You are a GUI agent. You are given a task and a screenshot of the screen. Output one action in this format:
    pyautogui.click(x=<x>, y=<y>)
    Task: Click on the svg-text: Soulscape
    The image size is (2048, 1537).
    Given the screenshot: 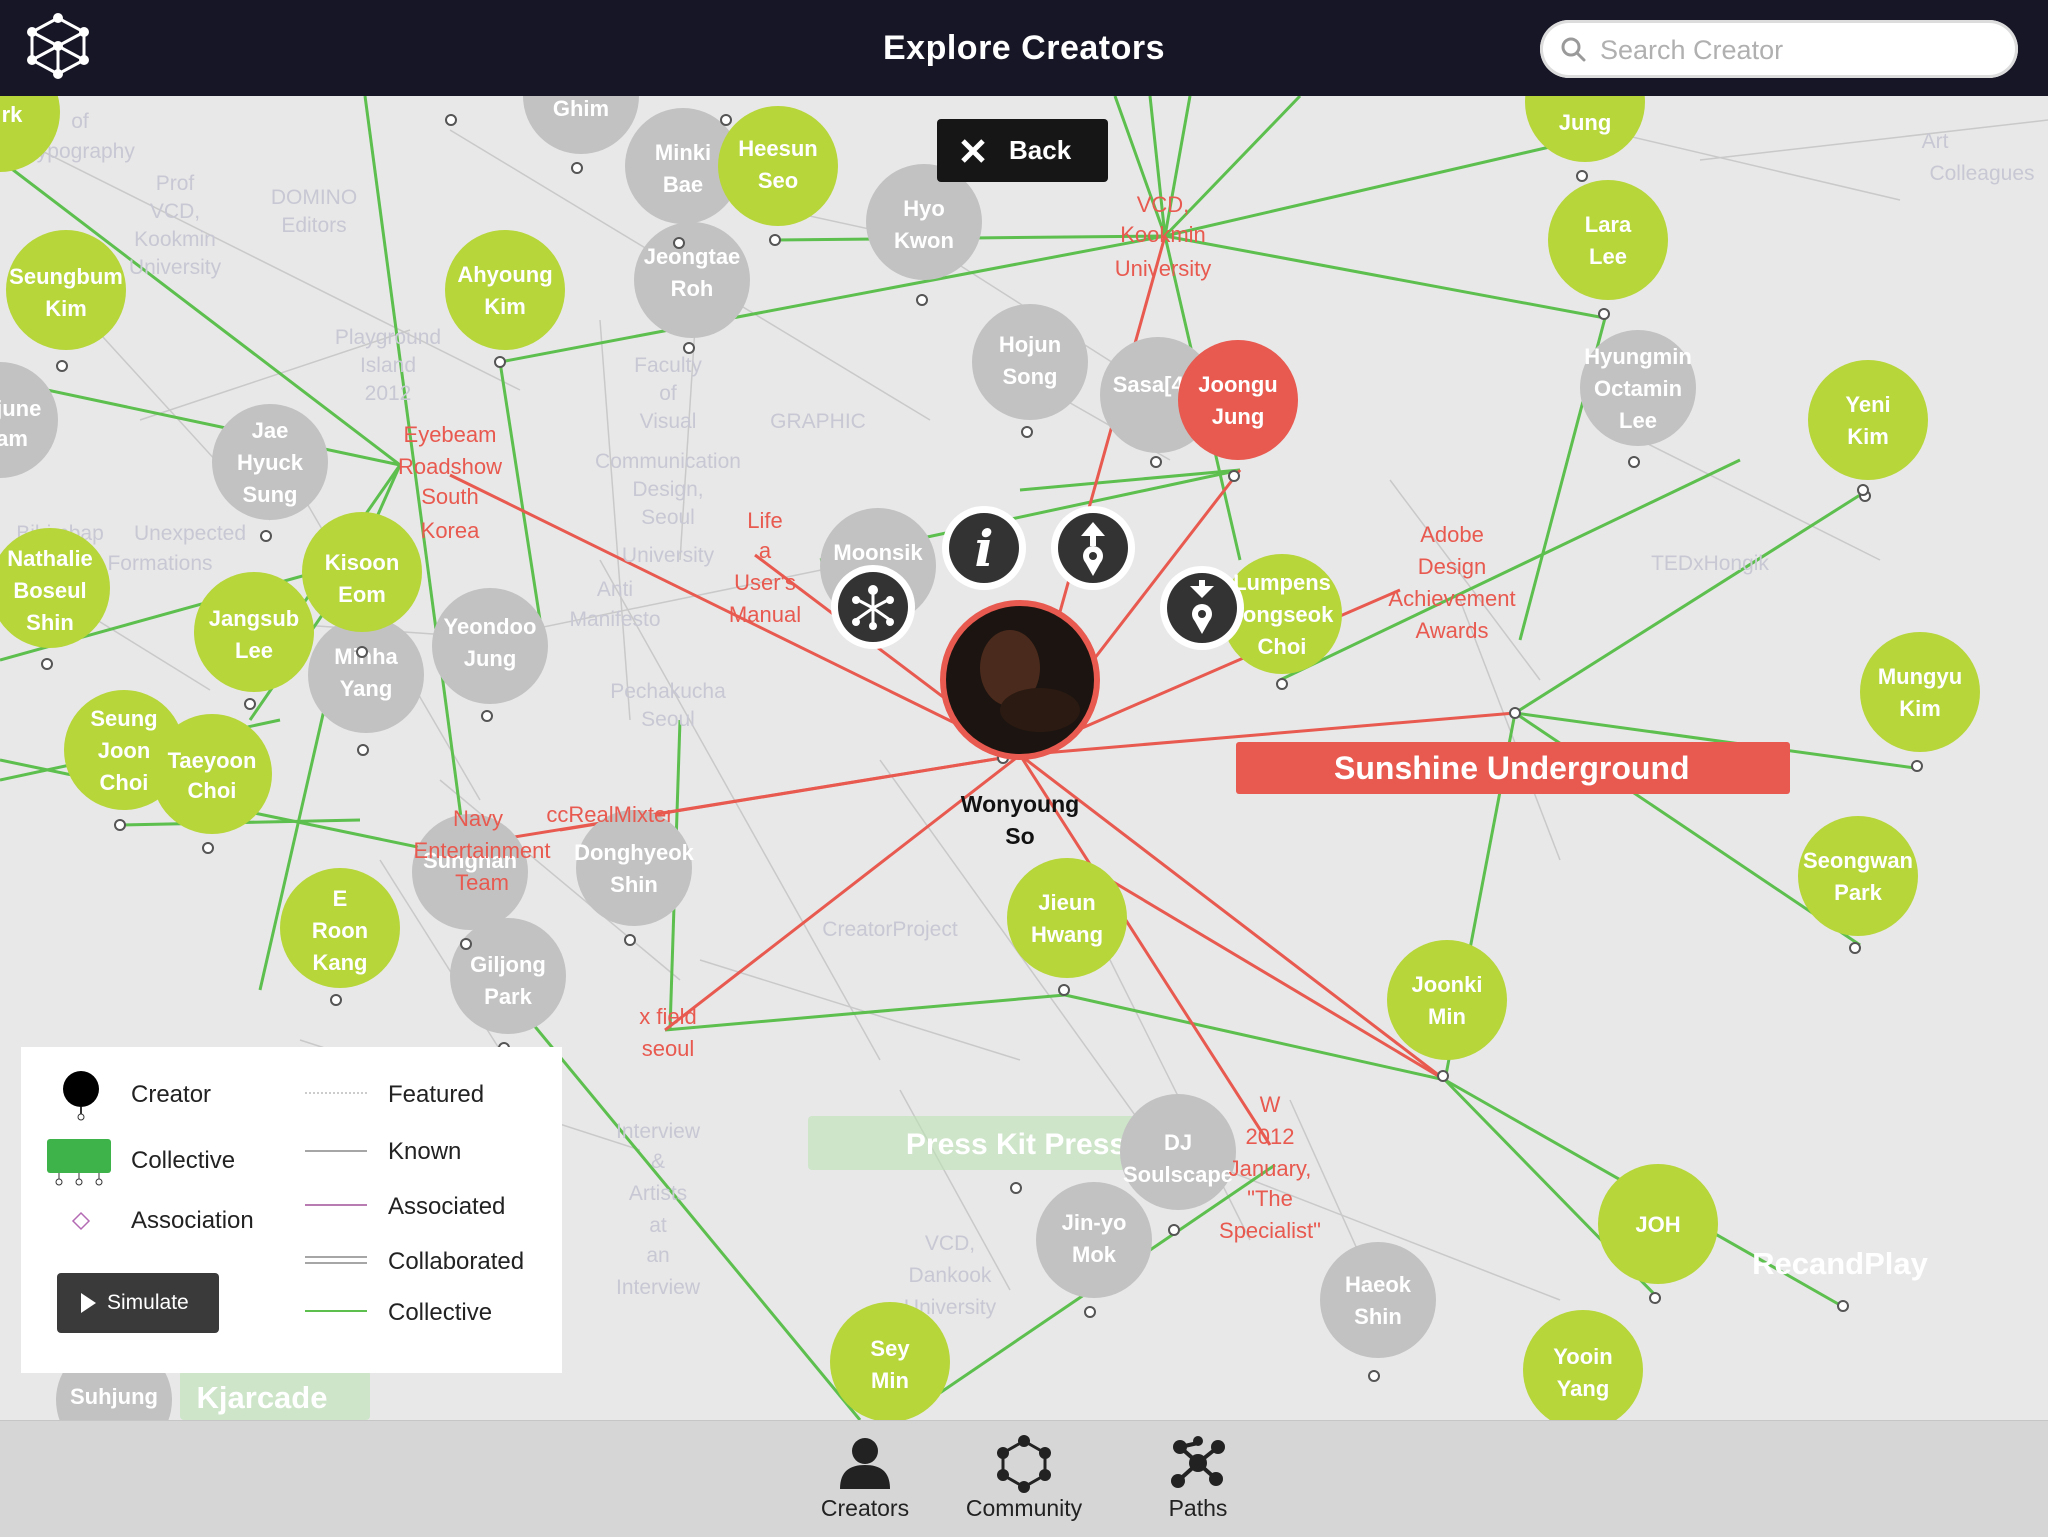 What is the action you would take?
    pyautogui.click(x=1178, y=1174)
    